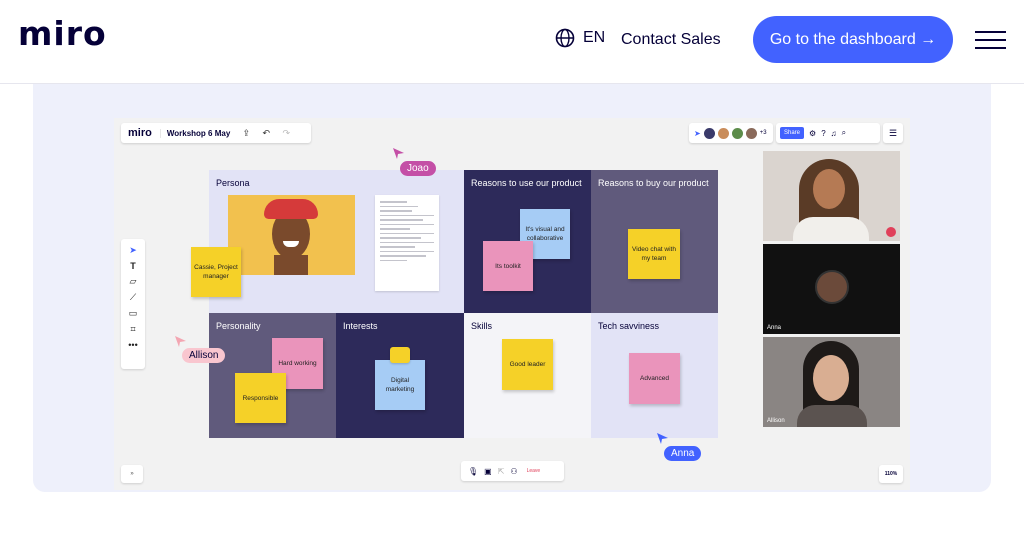 This screenshot has height=539, width=1024. I want to click on share-toolbar: Share ⚙ ? ♫ ⌕, so click(828, 133).